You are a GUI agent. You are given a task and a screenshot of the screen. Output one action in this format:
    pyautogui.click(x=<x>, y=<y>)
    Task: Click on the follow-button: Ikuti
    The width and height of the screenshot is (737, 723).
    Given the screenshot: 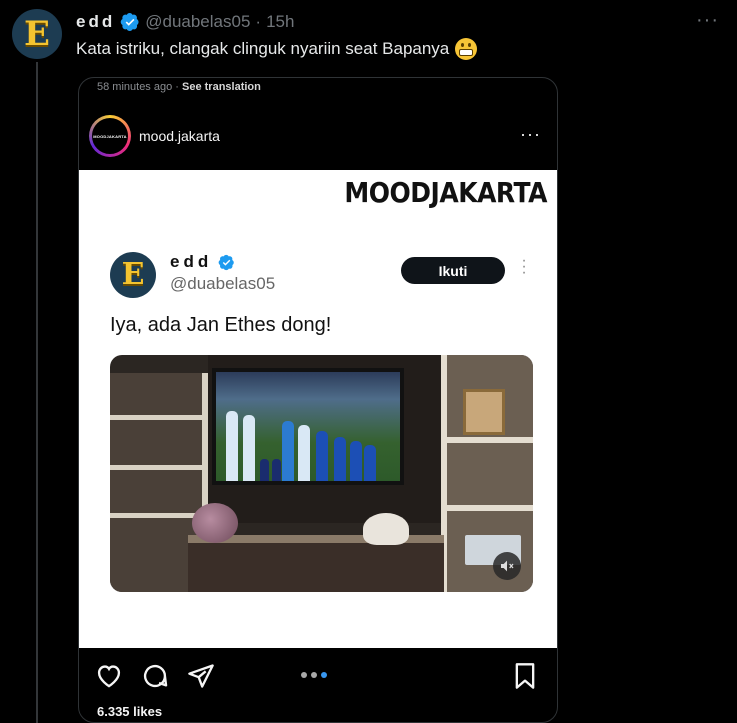 What is the action you would take?
    pyautogui.click(x=453, y=270)
    